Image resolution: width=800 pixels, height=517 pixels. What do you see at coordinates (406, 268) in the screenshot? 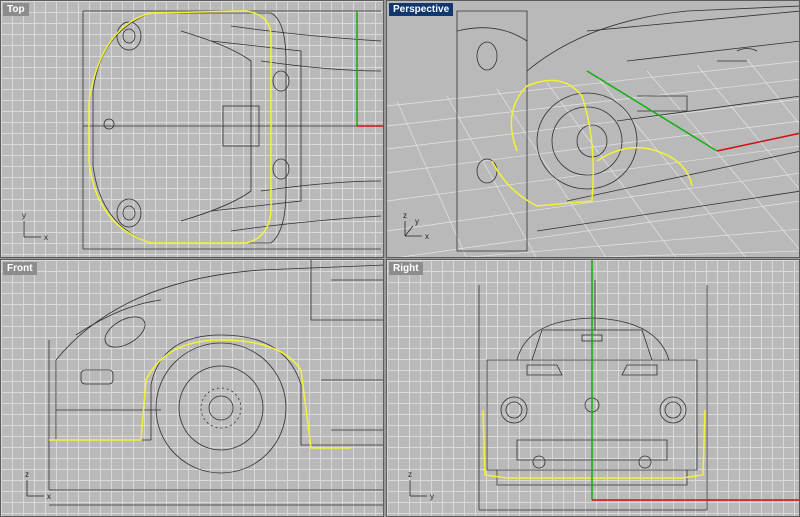
I see `viewport-label-right: Right` at bounding box center [406, 268].